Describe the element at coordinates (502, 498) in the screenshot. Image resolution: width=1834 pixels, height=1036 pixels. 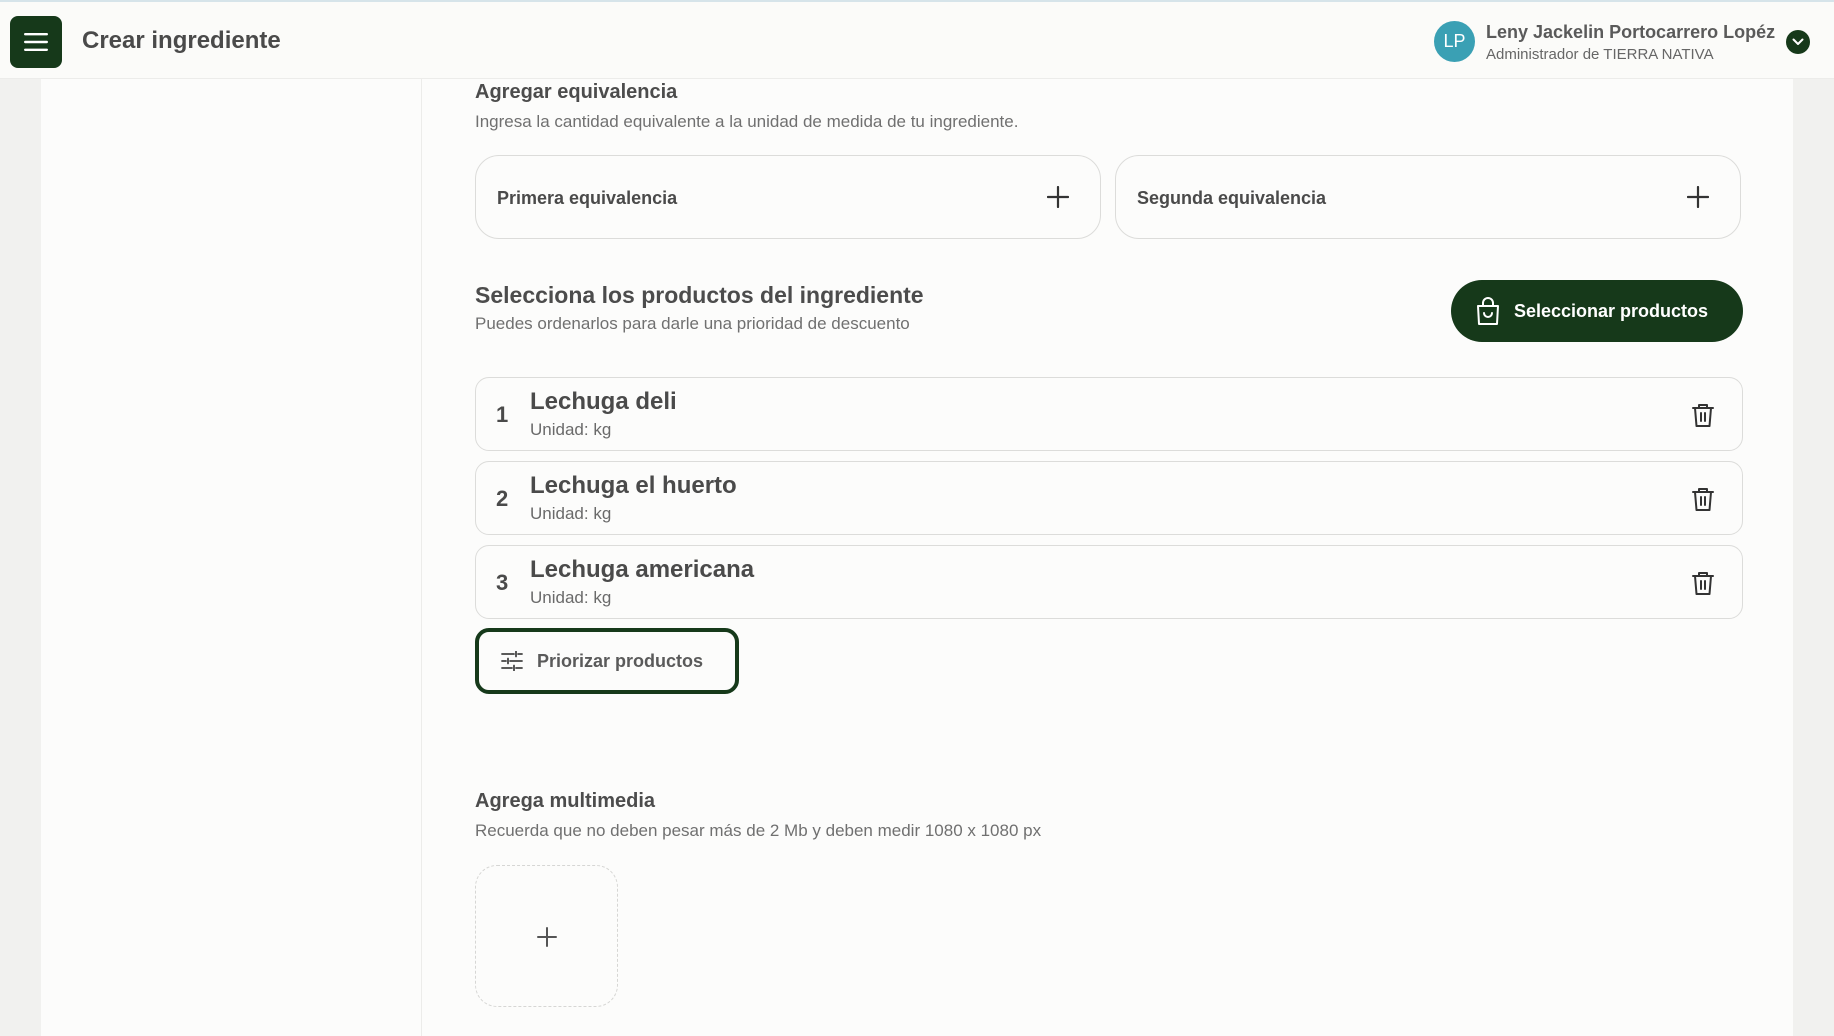
I see `product-order-number: 2` at that location.